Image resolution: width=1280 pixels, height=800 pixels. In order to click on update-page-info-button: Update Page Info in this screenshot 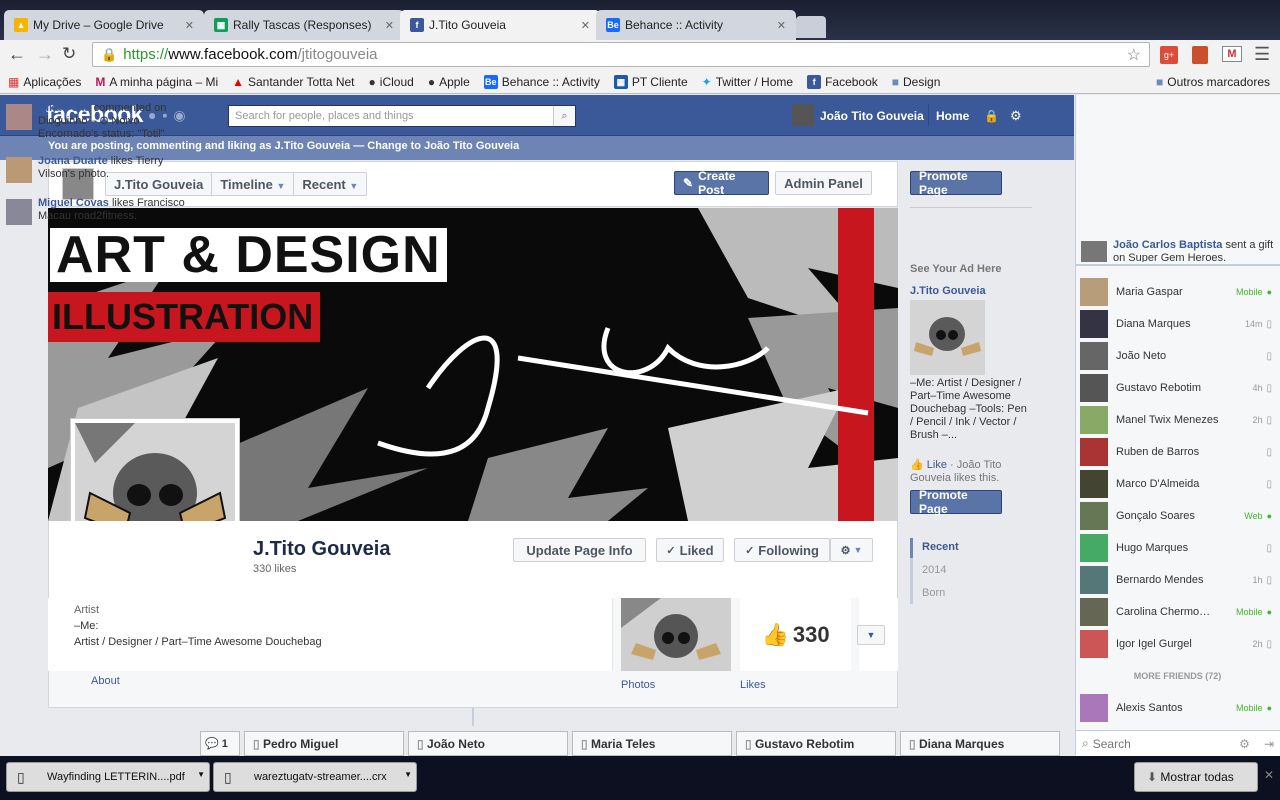, I will do `click(579, 550)`.